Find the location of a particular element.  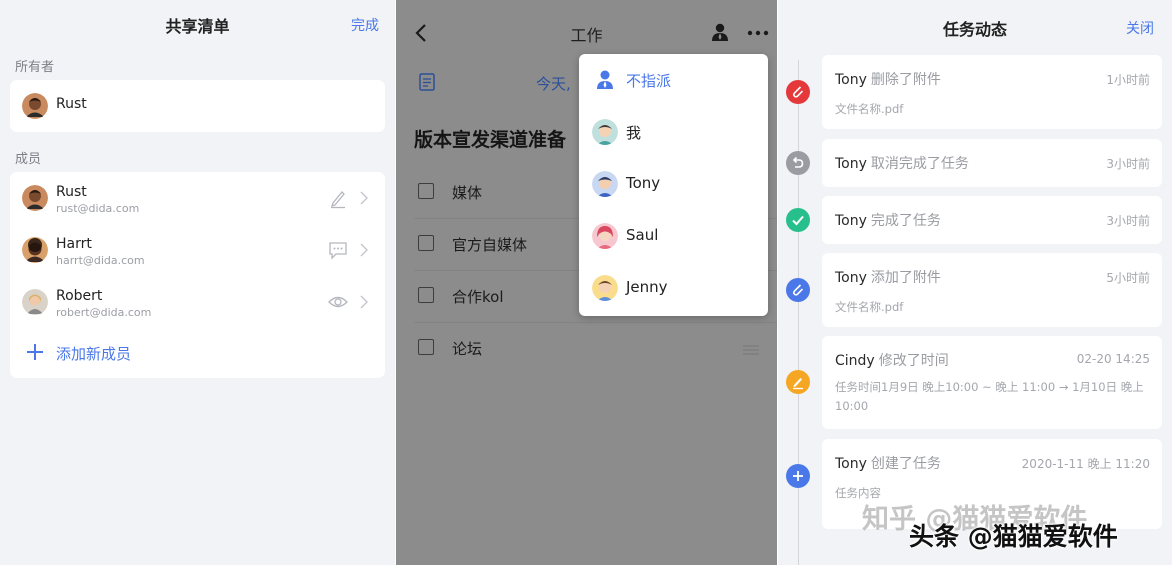

activity-text: Tony 删除了附件 is located at coordinates (888, 79).